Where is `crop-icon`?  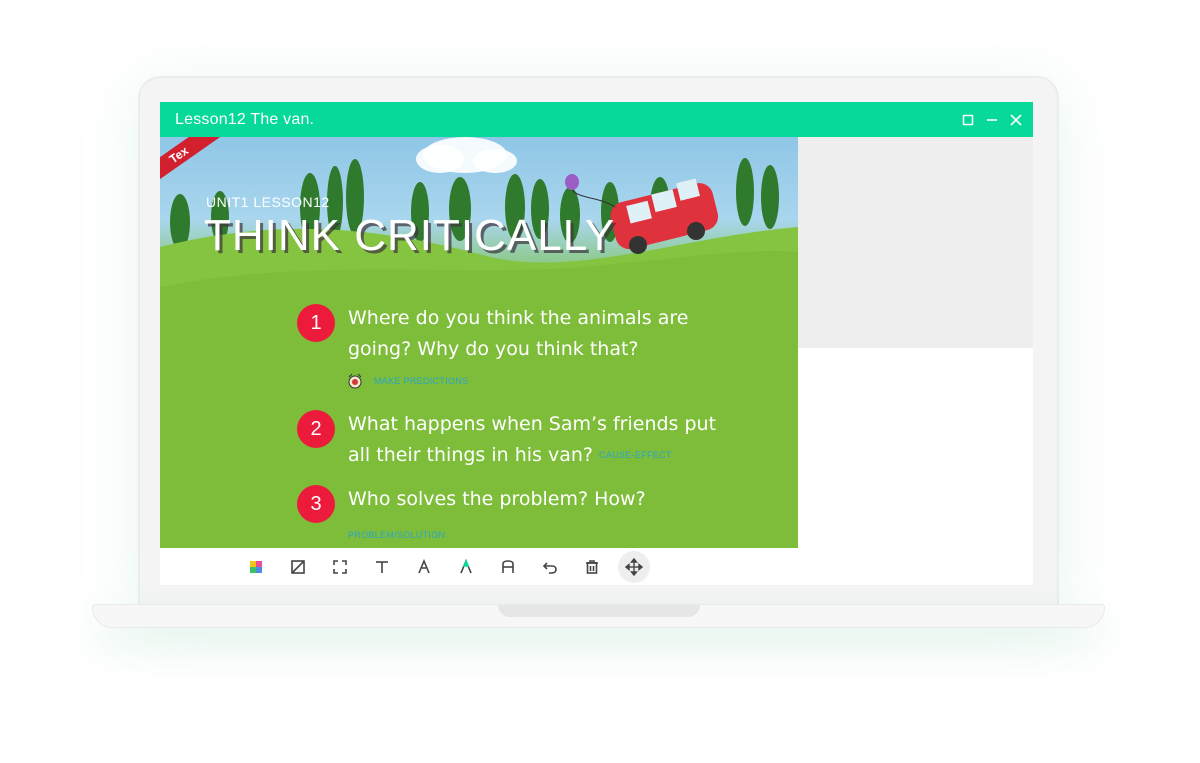 crop-icon is located at coordinates (298, 566).